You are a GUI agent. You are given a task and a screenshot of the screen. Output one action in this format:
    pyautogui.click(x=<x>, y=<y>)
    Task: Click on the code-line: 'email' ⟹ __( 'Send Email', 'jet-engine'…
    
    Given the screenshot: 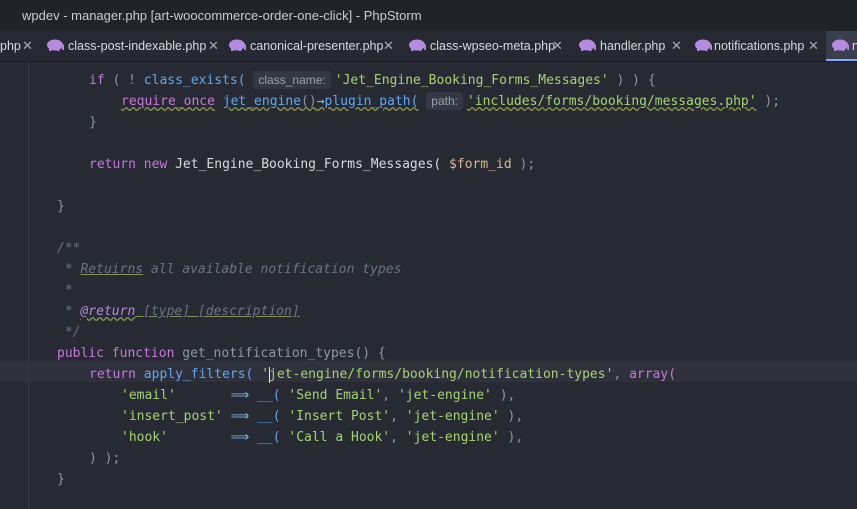 What is the action you would take?
    pyautogui.click(x=318, y=395)
    